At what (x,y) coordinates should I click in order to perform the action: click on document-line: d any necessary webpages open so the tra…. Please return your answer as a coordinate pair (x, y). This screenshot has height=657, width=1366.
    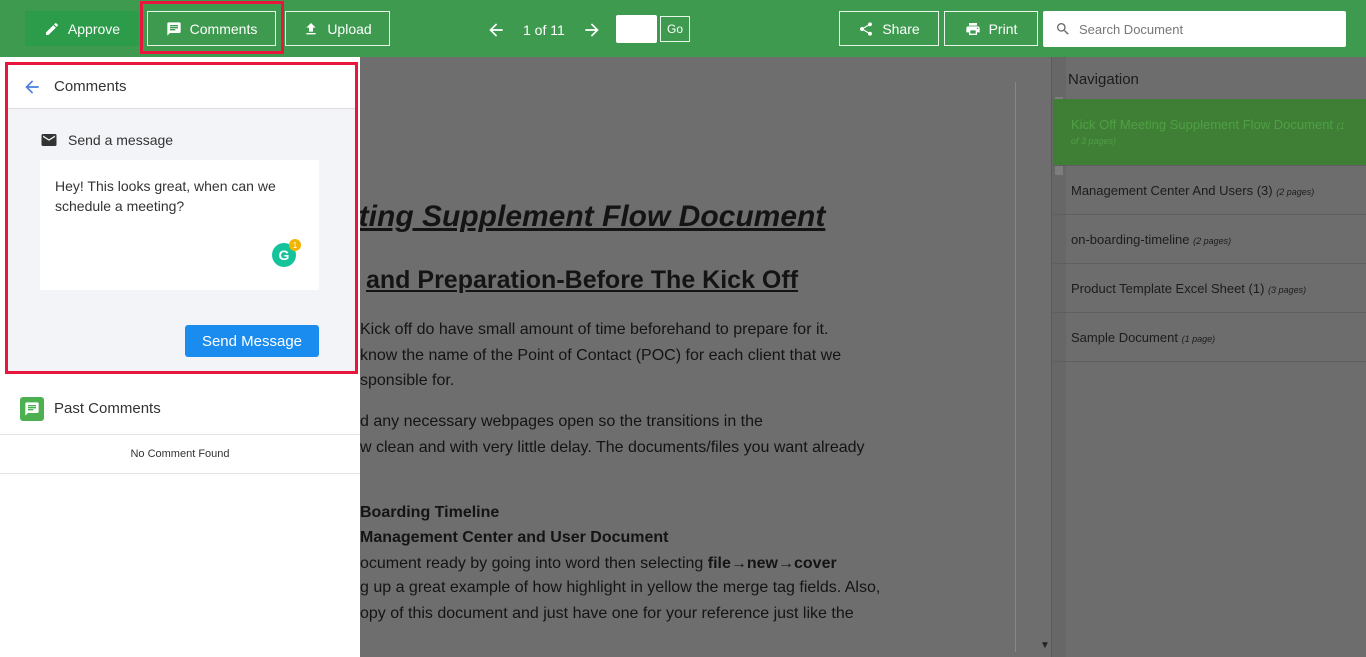
    Looking at the image, I should click on (561, 421).